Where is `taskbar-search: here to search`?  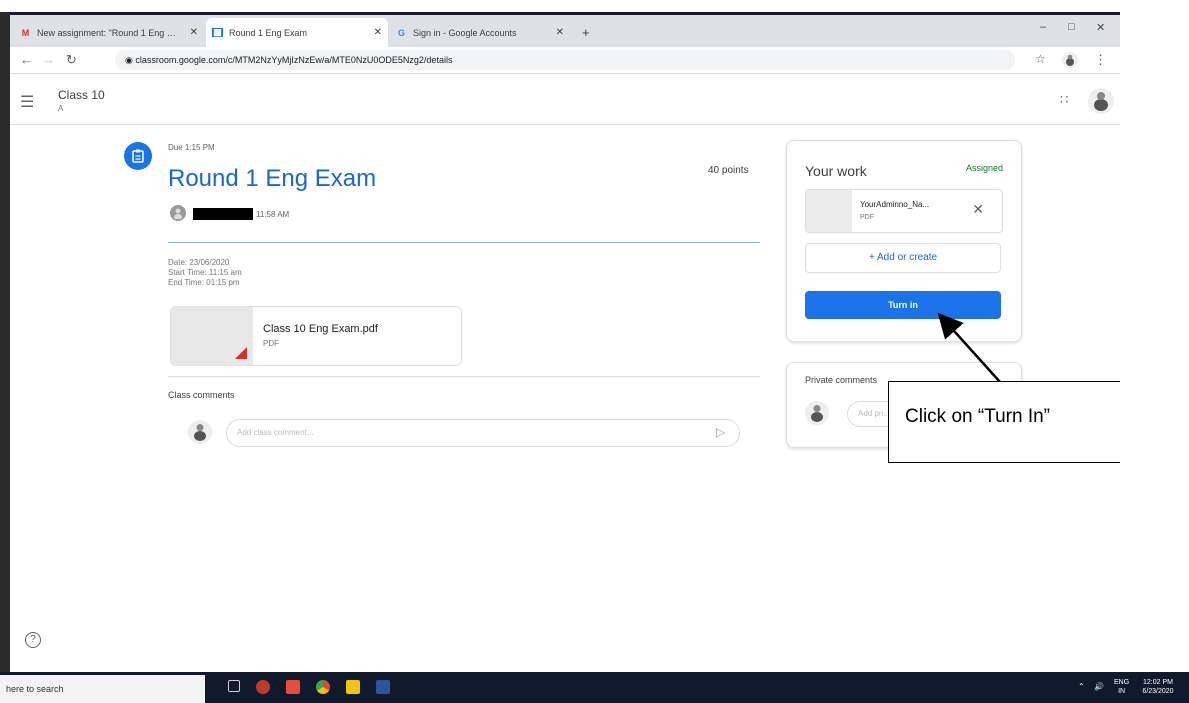 taskbar-search: here to search is located at coordinates (102, 689).